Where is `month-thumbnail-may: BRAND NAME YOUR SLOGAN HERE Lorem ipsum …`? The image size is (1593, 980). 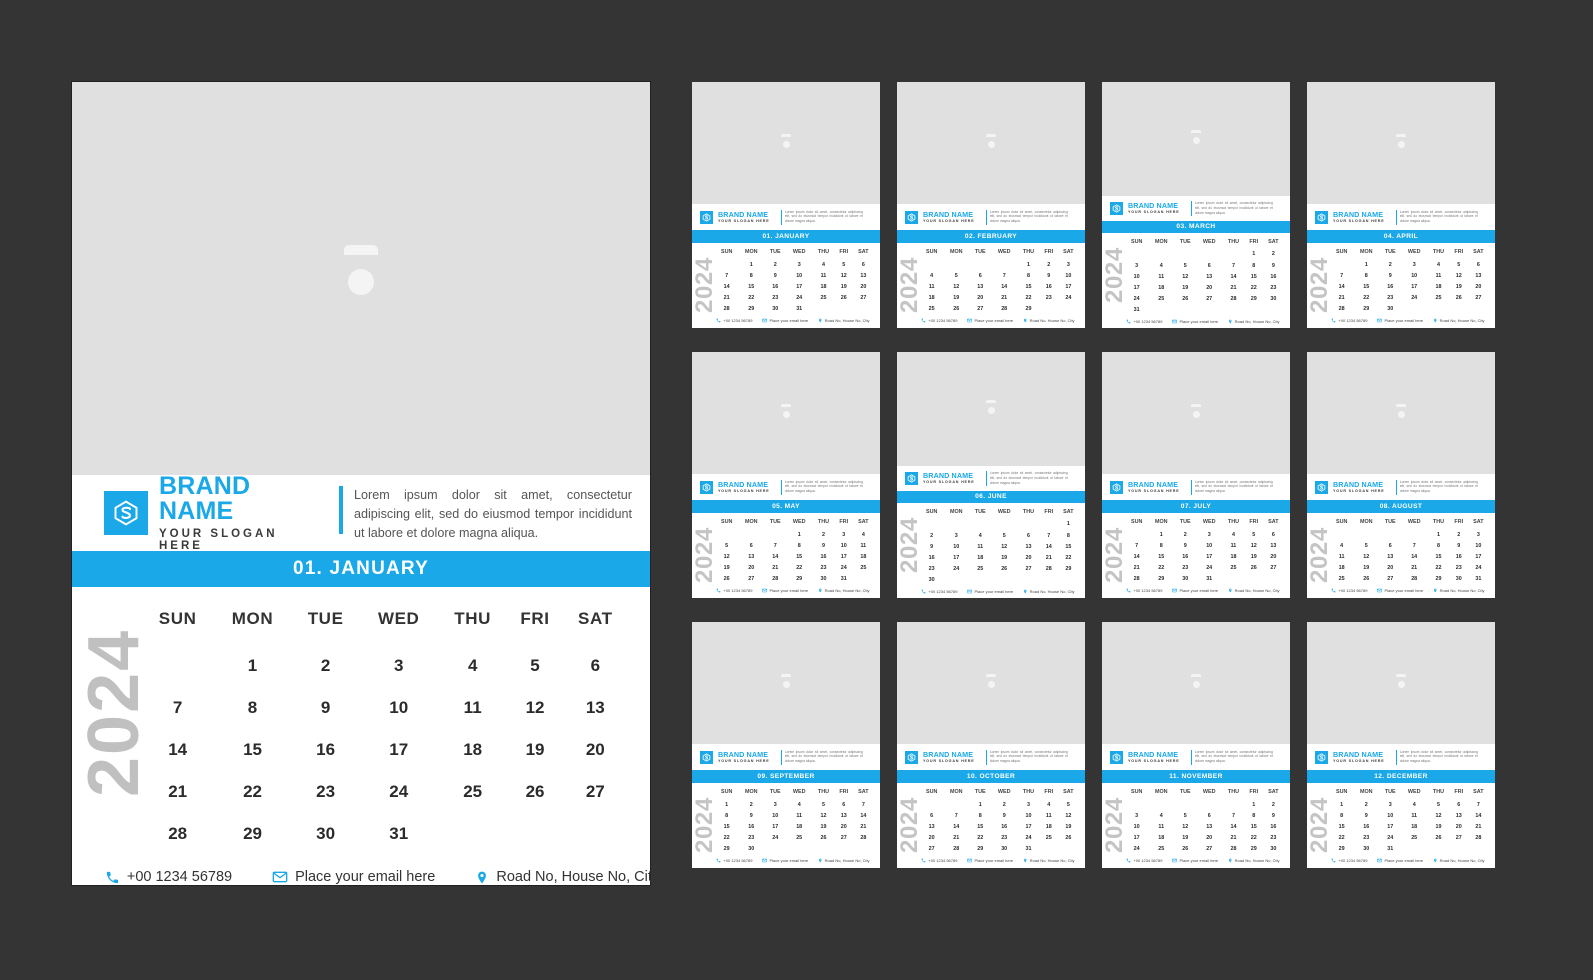
month-thumbnail-may: BRAND NAME YOUR SLOGAN HERE Lorem ipsum … is located at coordinates (786, 475).